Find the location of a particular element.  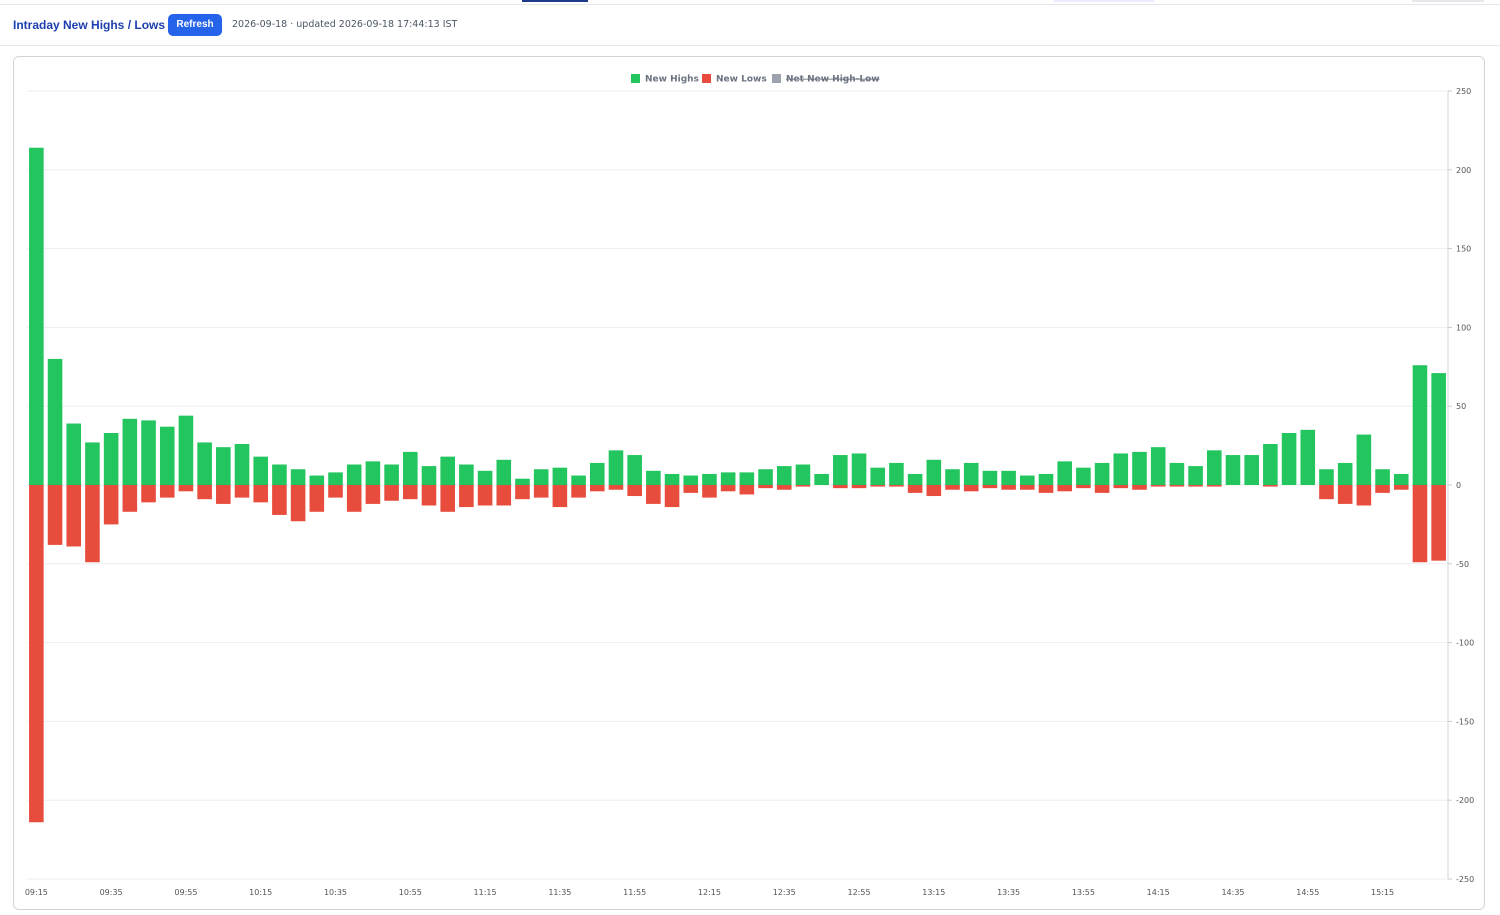

top-right-button is located at coordinates (1448, 1).